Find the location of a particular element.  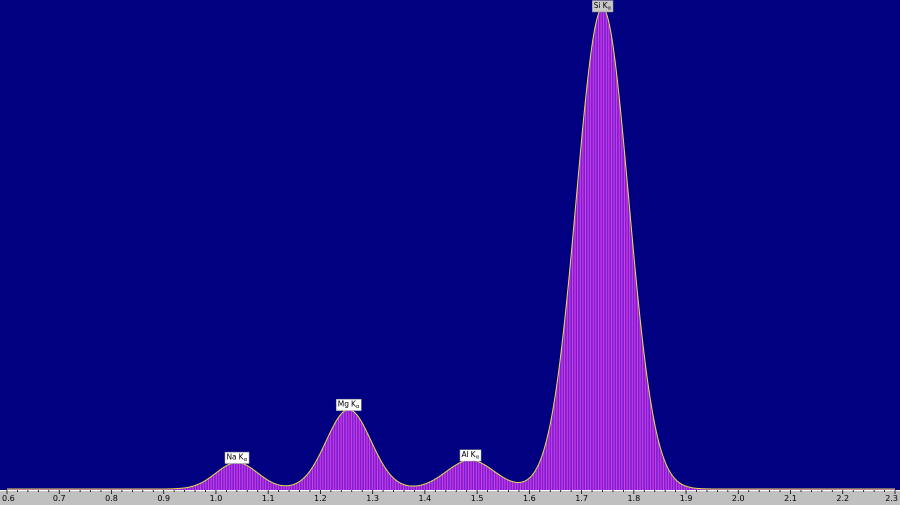

x-tick-label: 1.2 is located at coordinates (320, 498).